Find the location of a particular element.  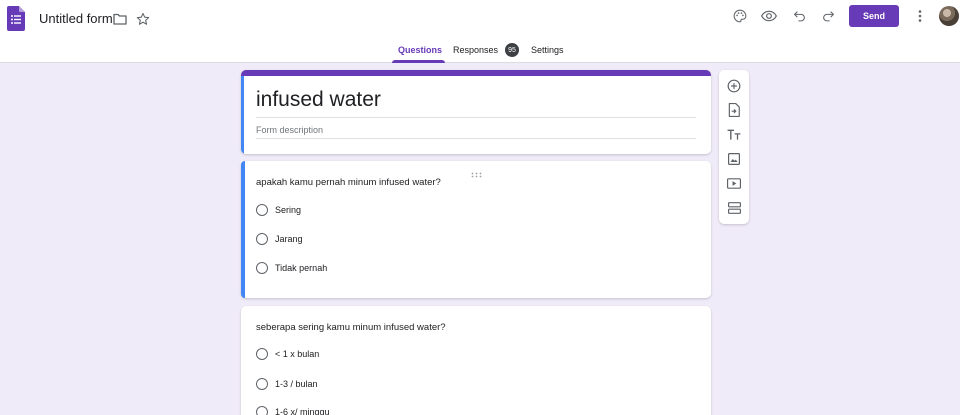

option-item: 1-3 / bulan is located at coordinates (287, 384).